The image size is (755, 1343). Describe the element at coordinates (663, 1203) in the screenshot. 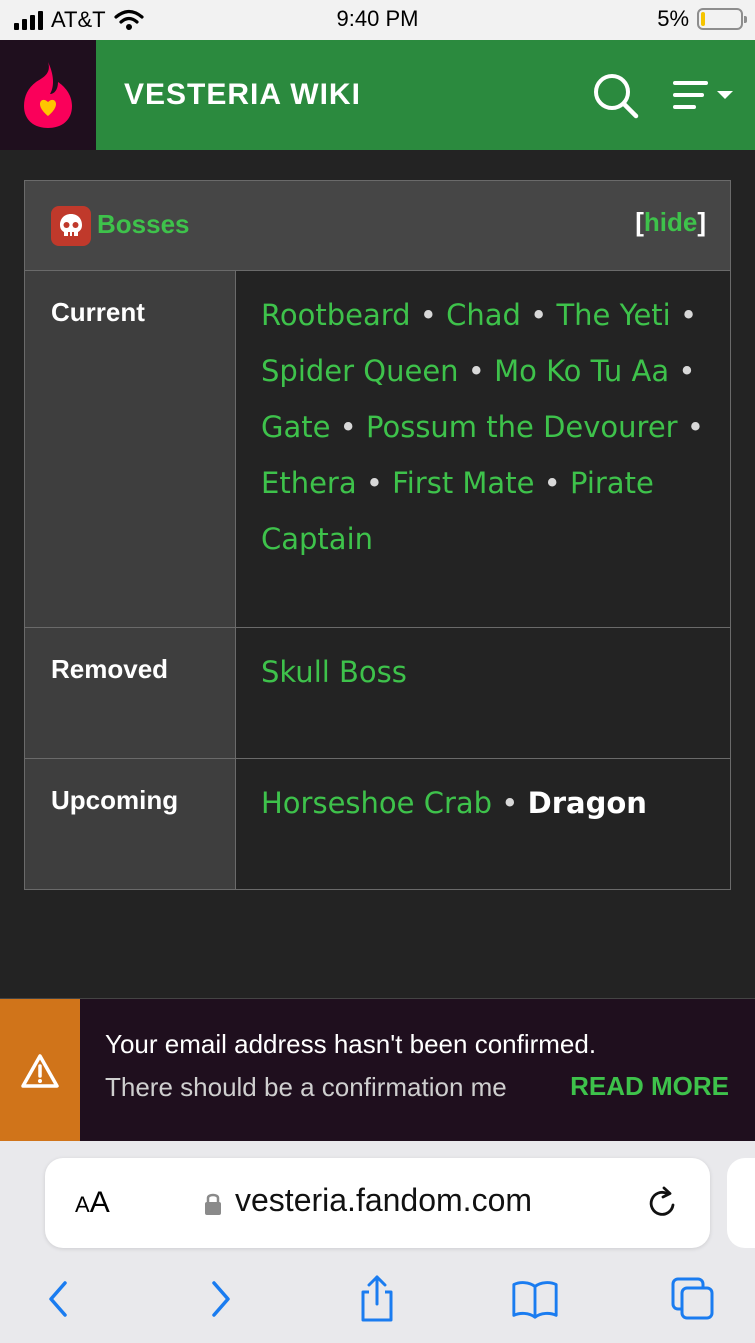

I see `reload-icon` at that location.